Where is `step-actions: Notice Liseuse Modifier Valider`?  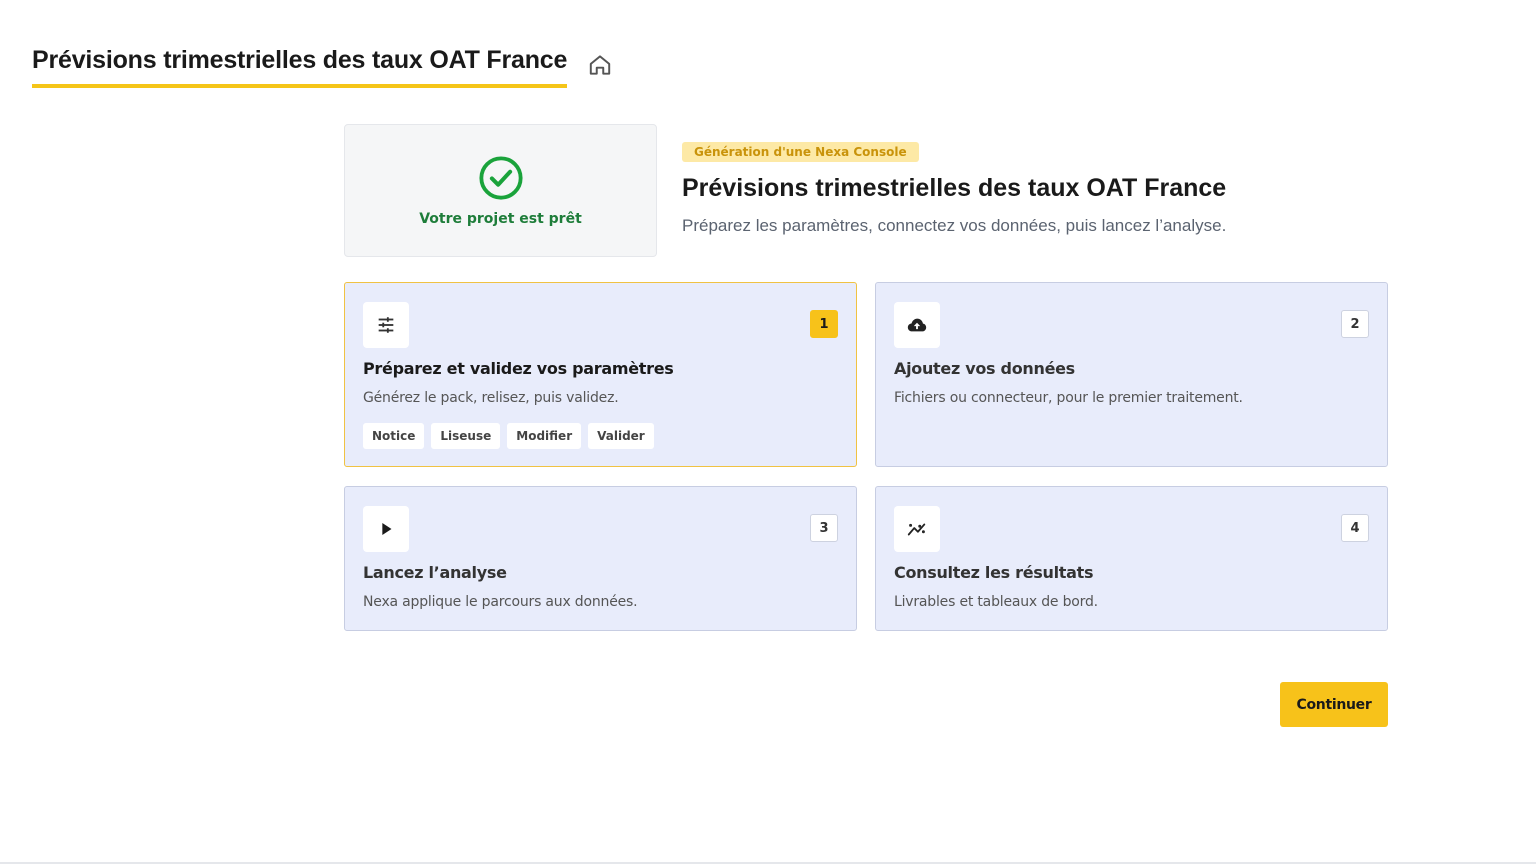 step-actions: Notice Liseuse Modifier Valider is located at coordinates (508, 436).